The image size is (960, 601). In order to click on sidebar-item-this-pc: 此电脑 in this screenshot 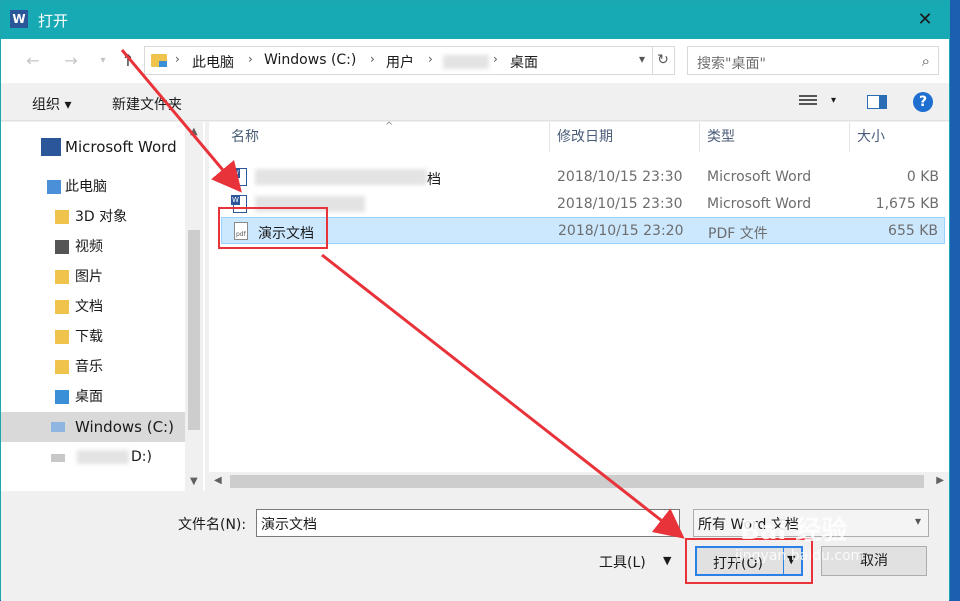, I will do `click(93, 187)`.